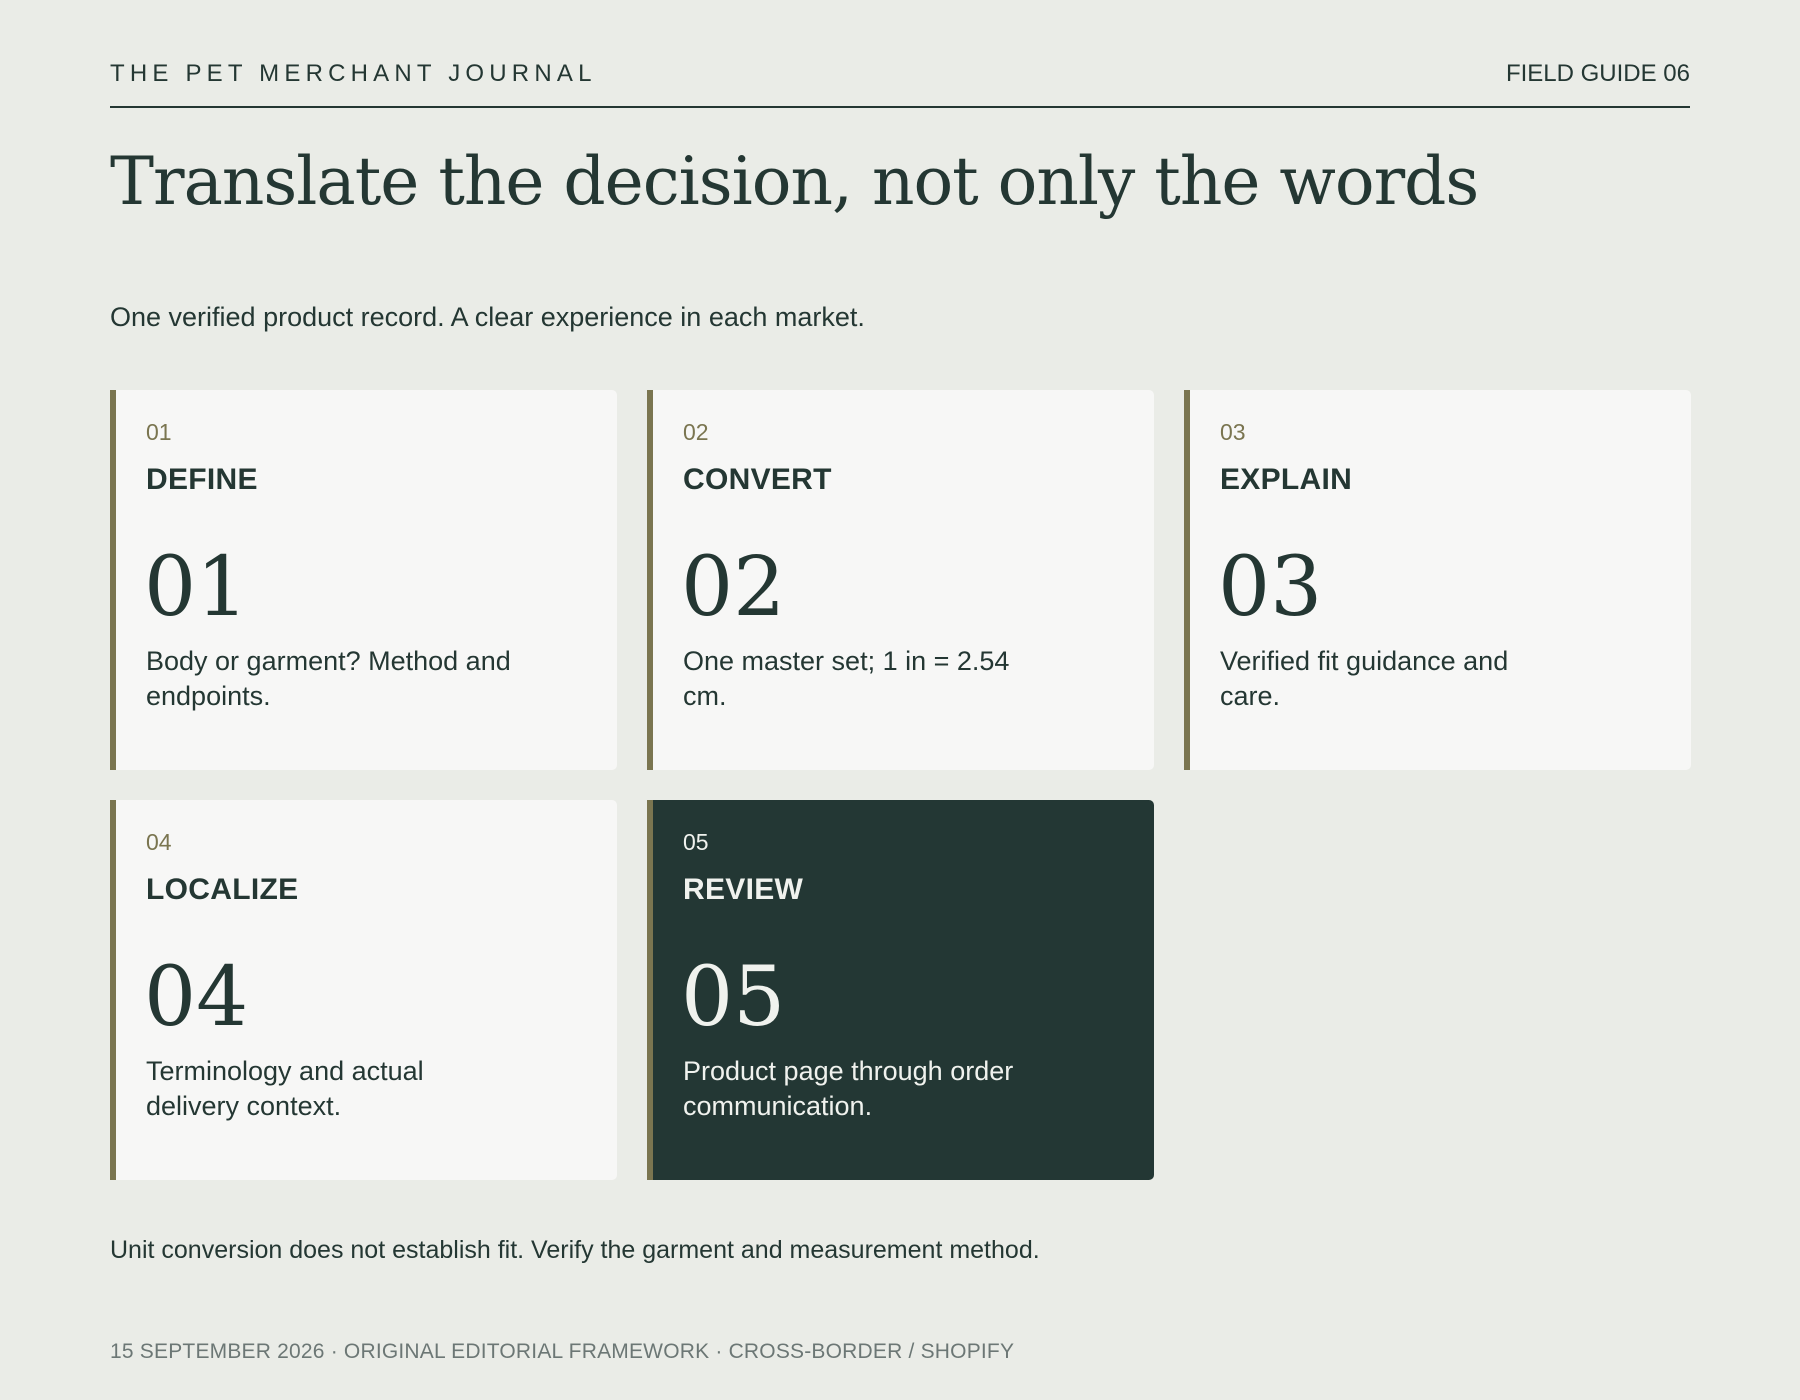  What do you see at coordinates (846, 678) in the screenshot?
I see `step-description: One master set; 1 in = 2.54 cm.` at bounding box center [846, 678].